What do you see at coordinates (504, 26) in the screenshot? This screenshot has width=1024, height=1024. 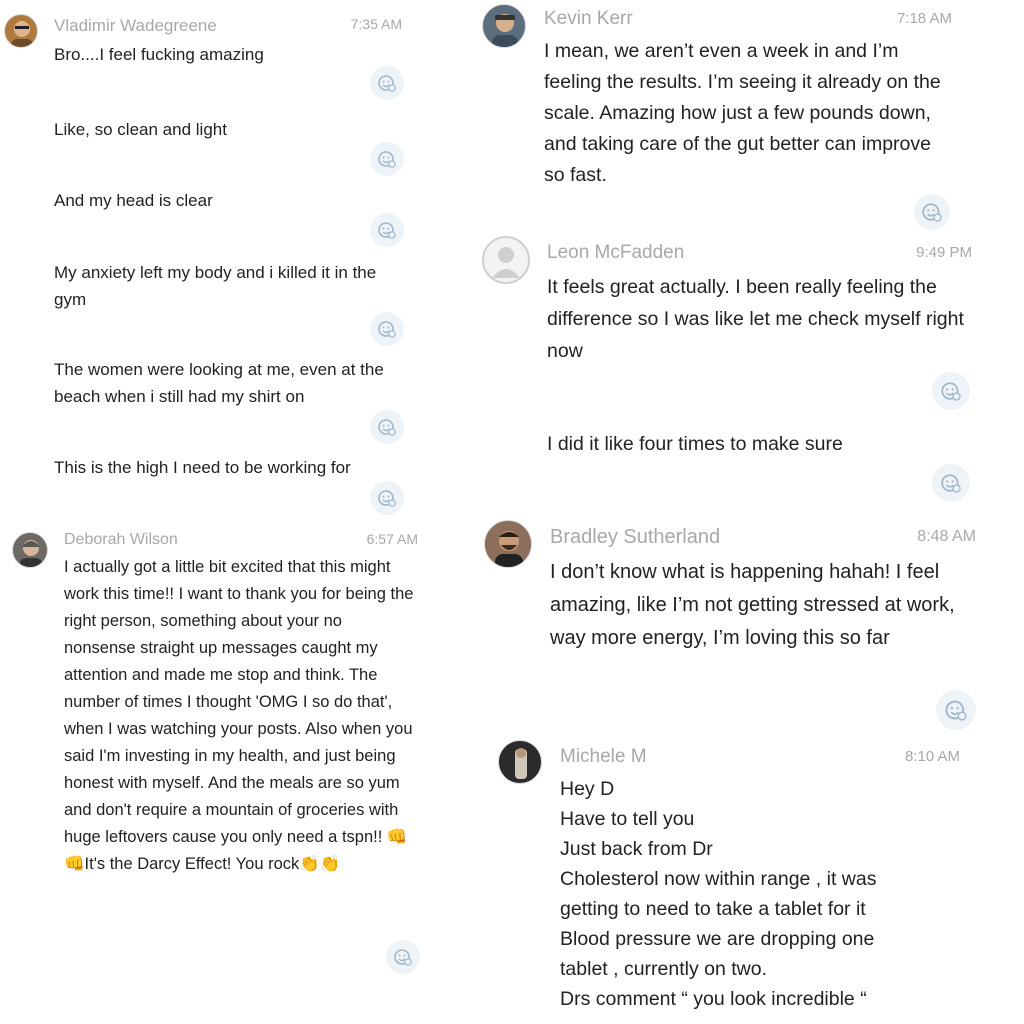 I see `avatar-kevin` at bounding box center [504, 26].